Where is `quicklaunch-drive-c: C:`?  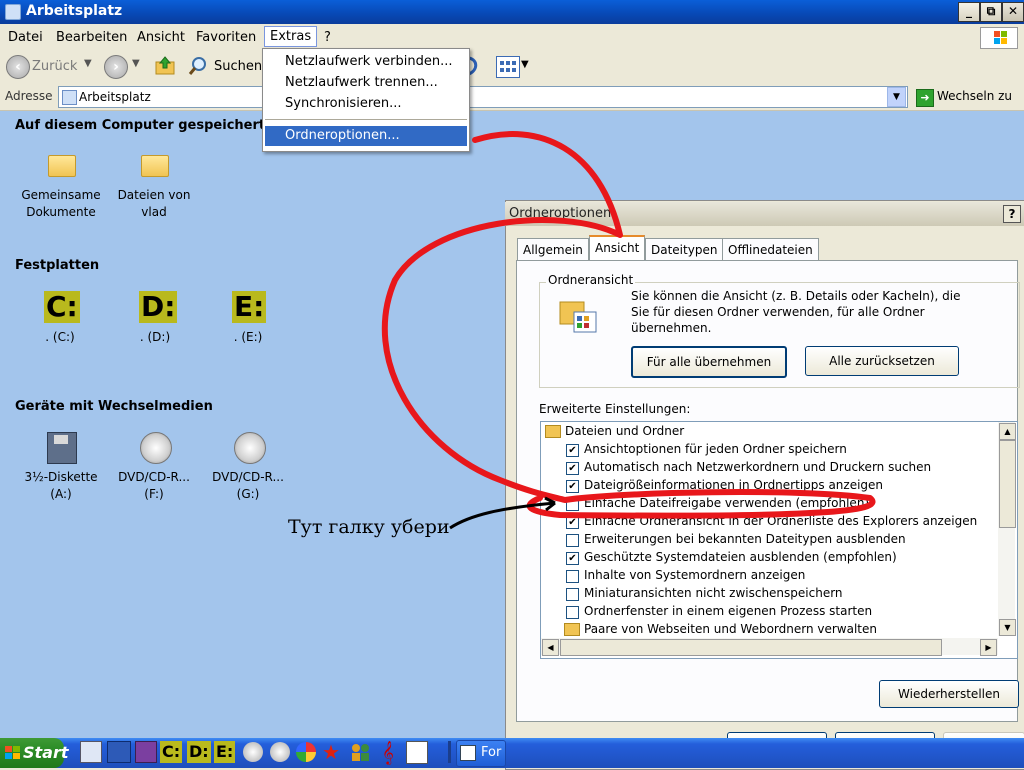 quicklaunch-drive-c: C: is located at coordinates (171, 752).